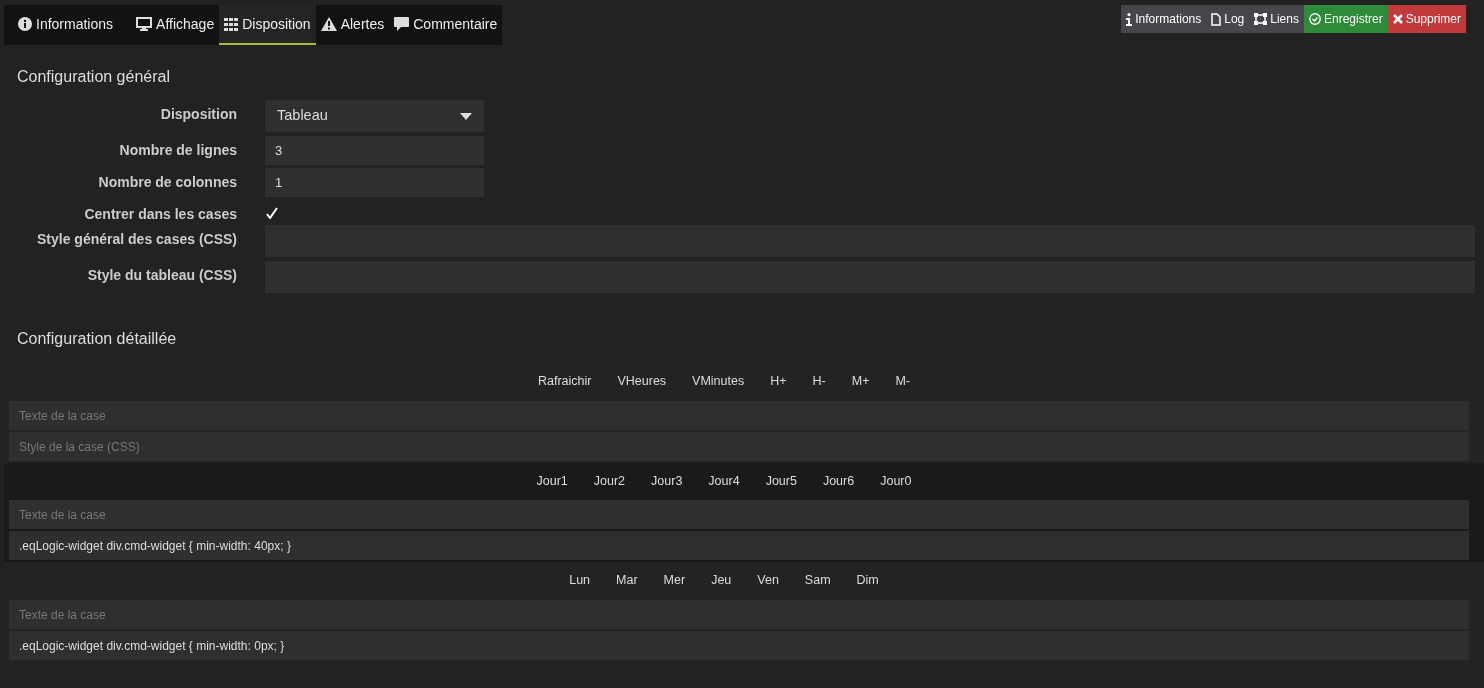  Describe the element at coordinates (161, 275) in the screenshot. I see `field-label: Style du tableau (CSS)` at that location.